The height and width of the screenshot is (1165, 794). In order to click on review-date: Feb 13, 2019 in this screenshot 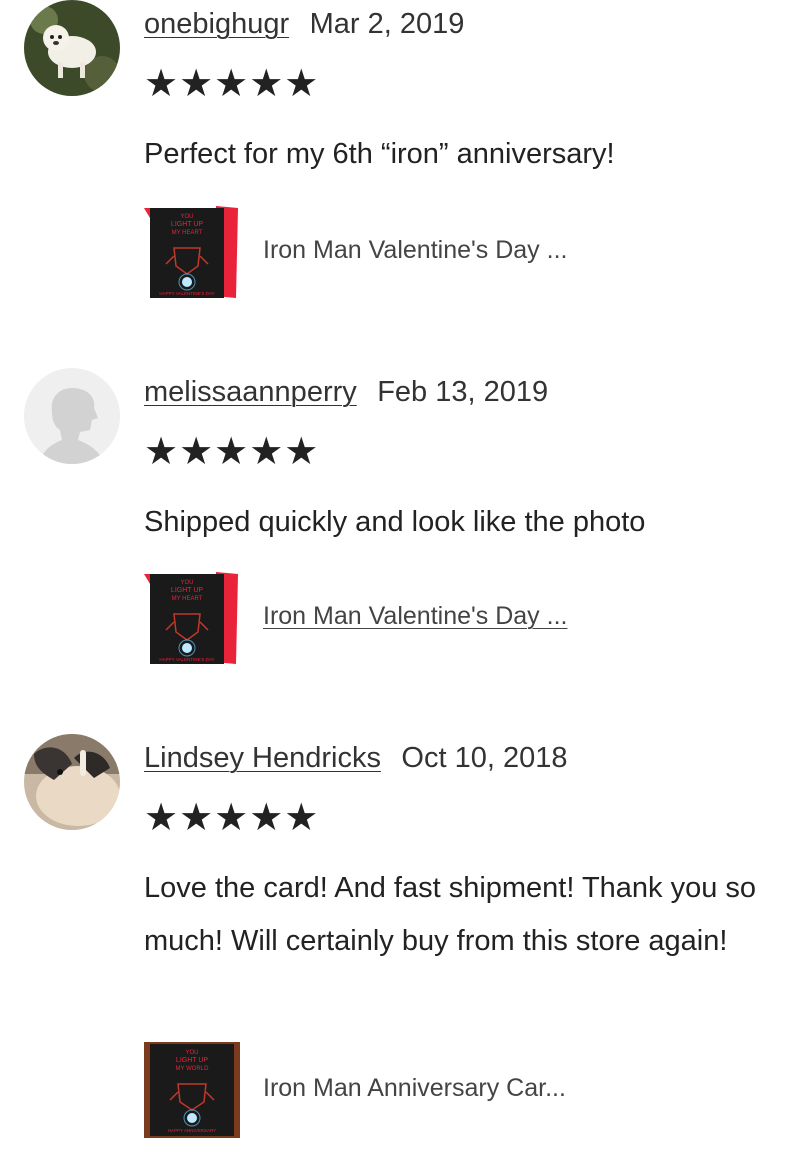, I will do `click(463, 392)`.